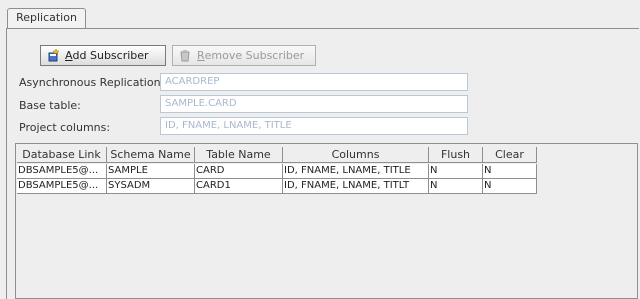  I want to click on column-header-database-link: Database Link, so click(62, 155).